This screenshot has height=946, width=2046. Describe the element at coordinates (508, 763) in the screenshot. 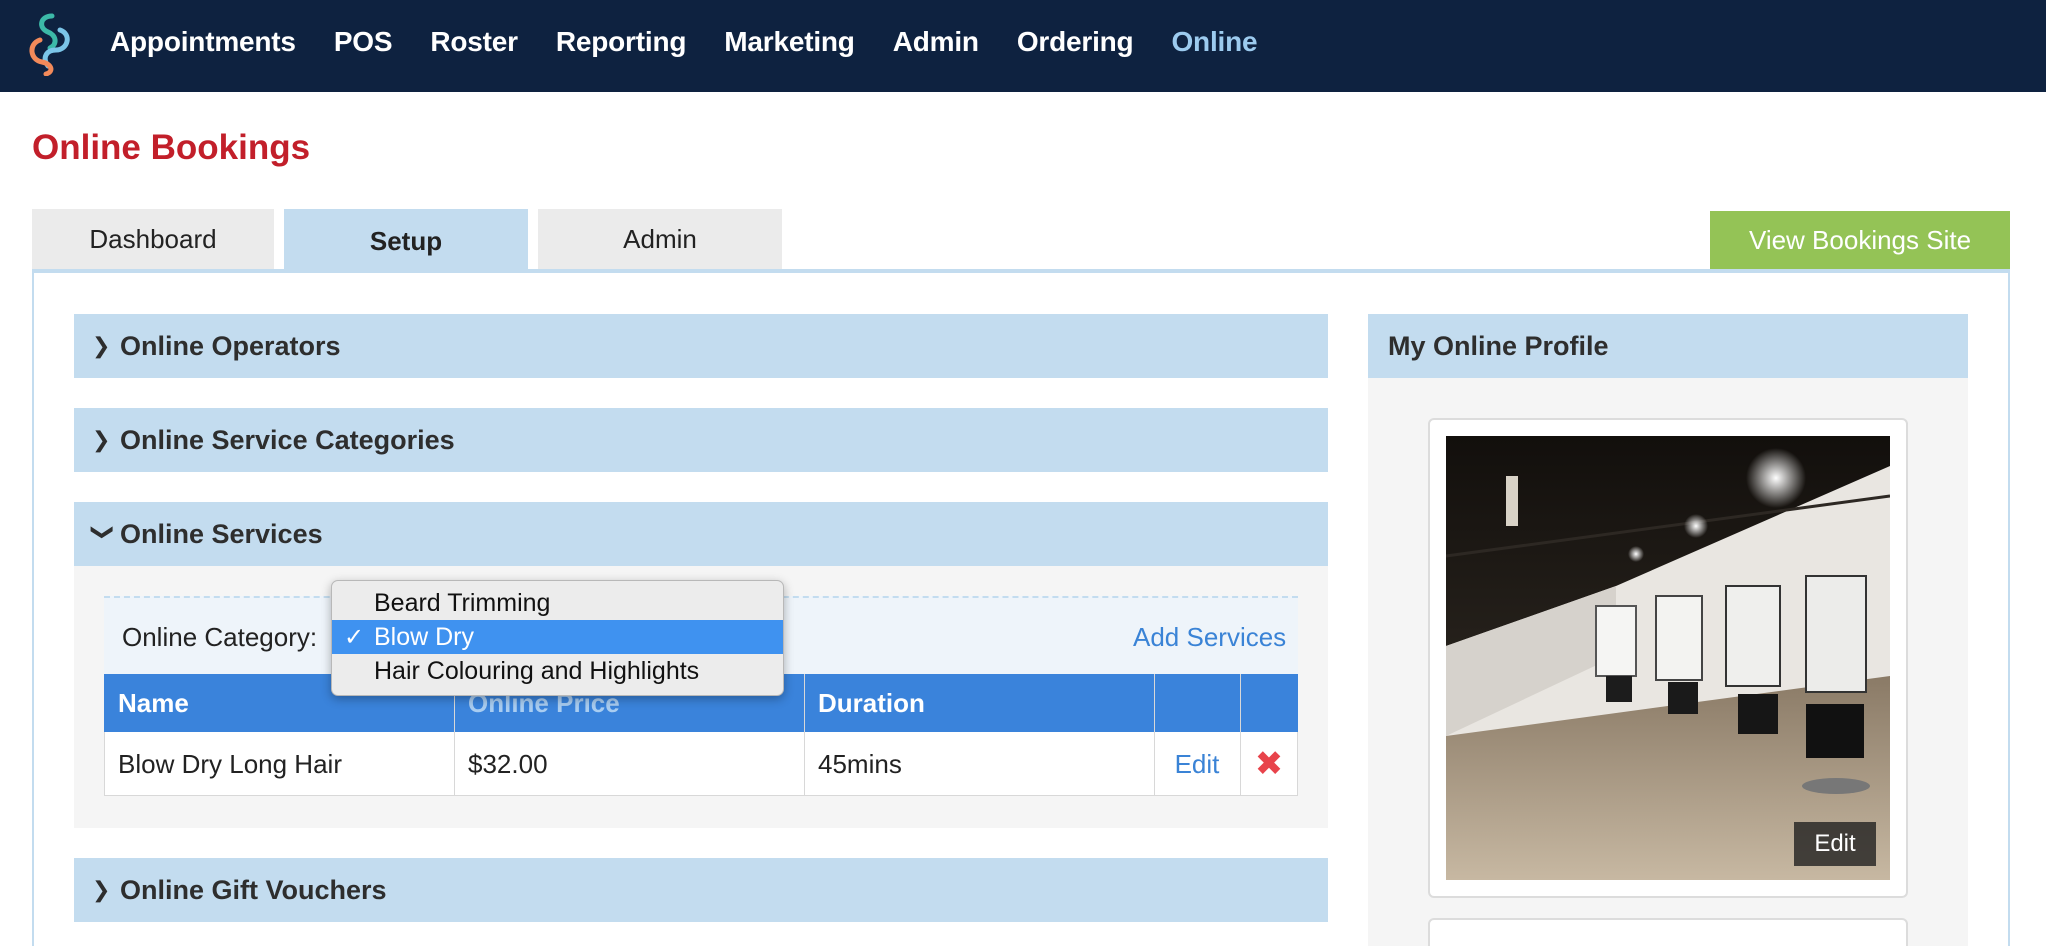

I see `cell-online-price: $32.00` at that location.